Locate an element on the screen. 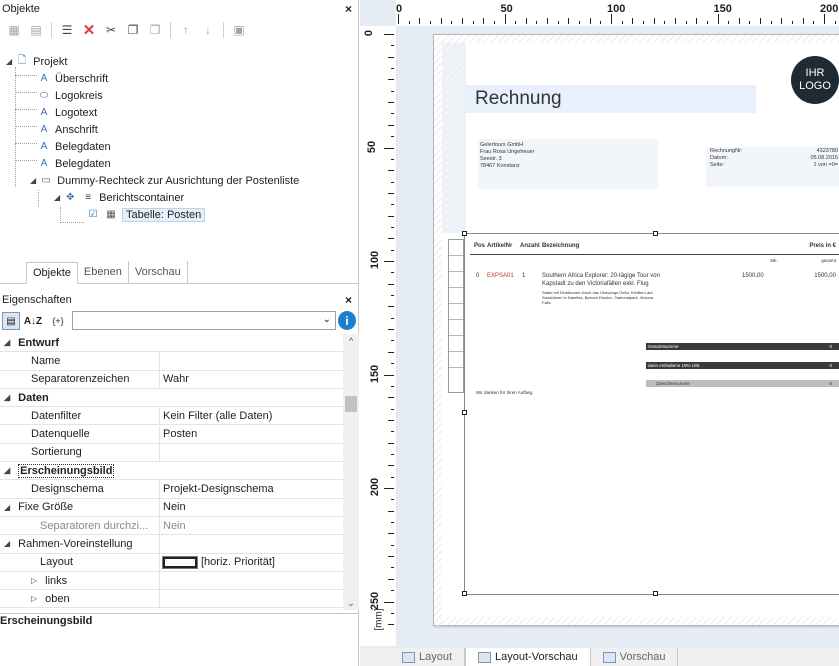 The image size is (839, 666). ruler-unit: [mm] is located at coordinates (379, 619).